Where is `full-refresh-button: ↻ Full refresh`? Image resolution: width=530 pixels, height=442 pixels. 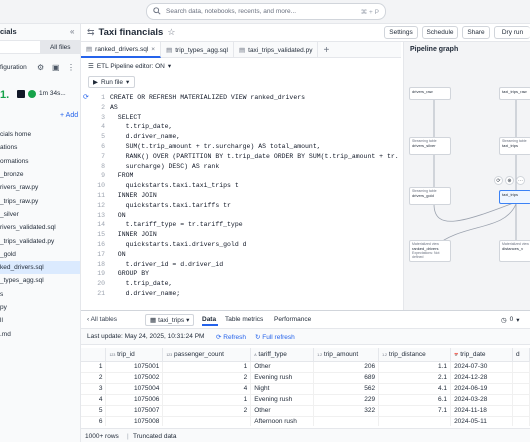
full-refresh-button: ↻ Full refresh is located at coordinates (275, 337).